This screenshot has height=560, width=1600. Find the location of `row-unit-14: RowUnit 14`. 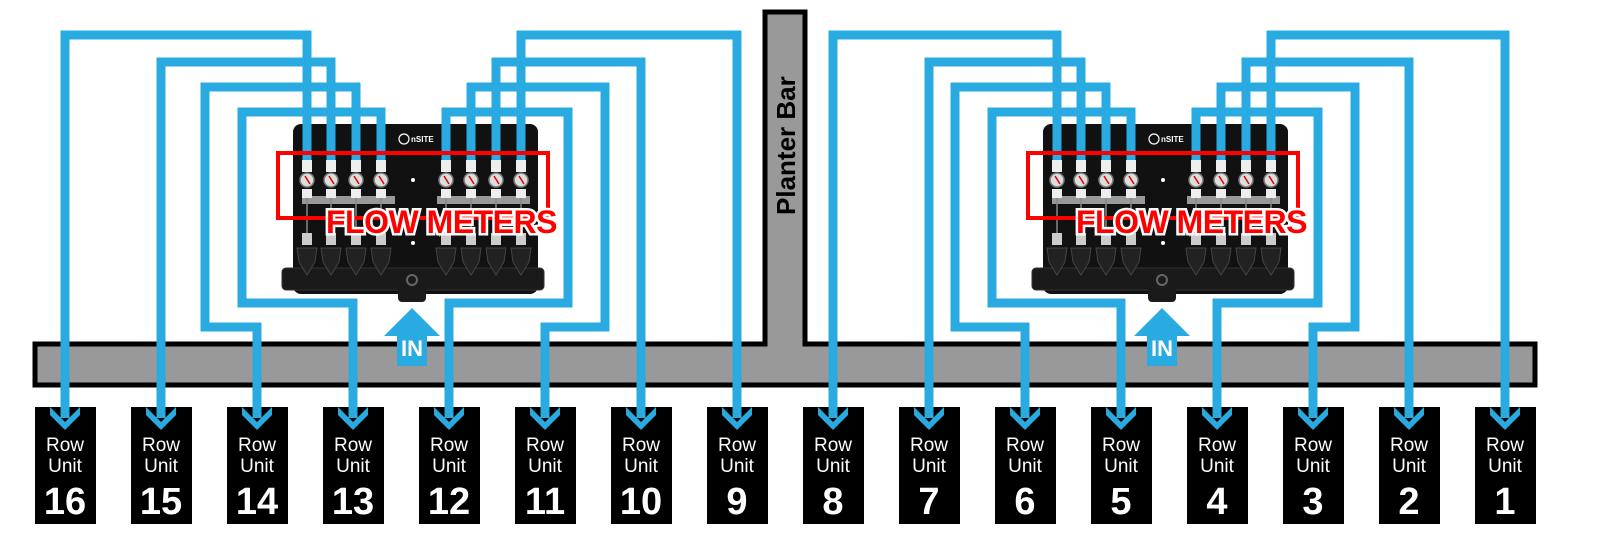

row-unit-14: RowUnit 14 is located at coordinates (257, 462).